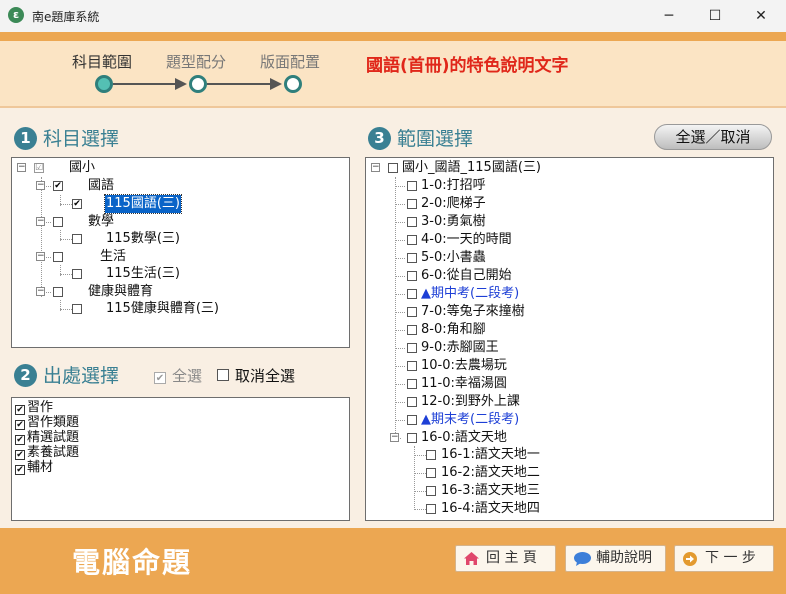  What do you see at coordinates (566, 473) in the screenshot?
I see `range-subitem: 16-2:語文天地二` at bounding box center [566, 473].